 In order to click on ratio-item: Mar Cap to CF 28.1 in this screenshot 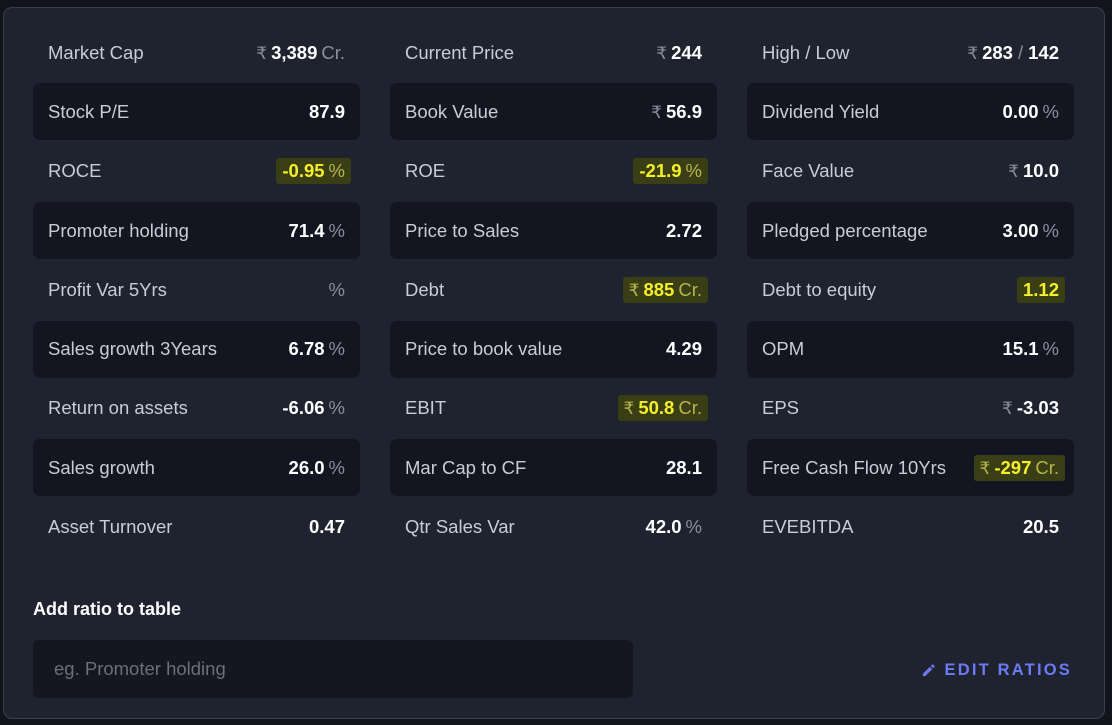, I will do `click(553, 468)`.